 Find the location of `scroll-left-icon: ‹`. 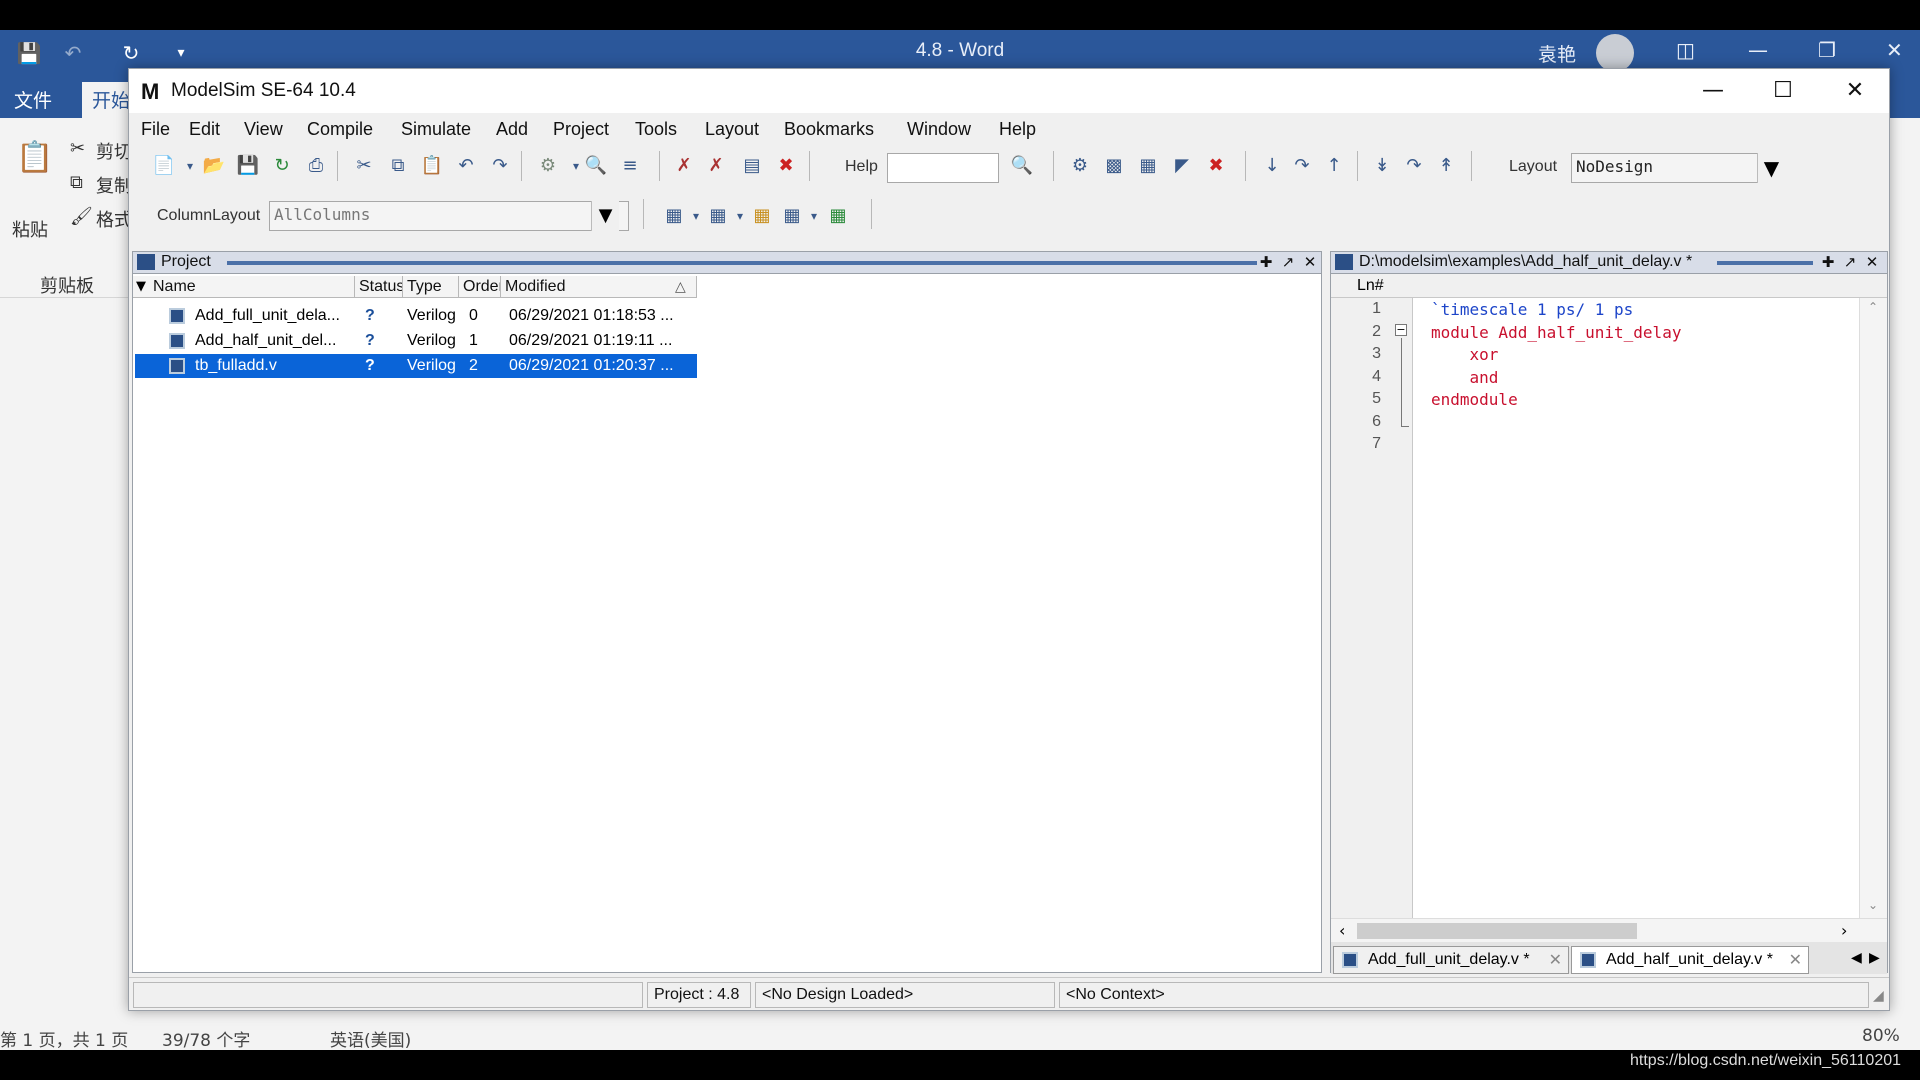

scroll-left-icon: ‹ is located at coordinates (1342, 930).